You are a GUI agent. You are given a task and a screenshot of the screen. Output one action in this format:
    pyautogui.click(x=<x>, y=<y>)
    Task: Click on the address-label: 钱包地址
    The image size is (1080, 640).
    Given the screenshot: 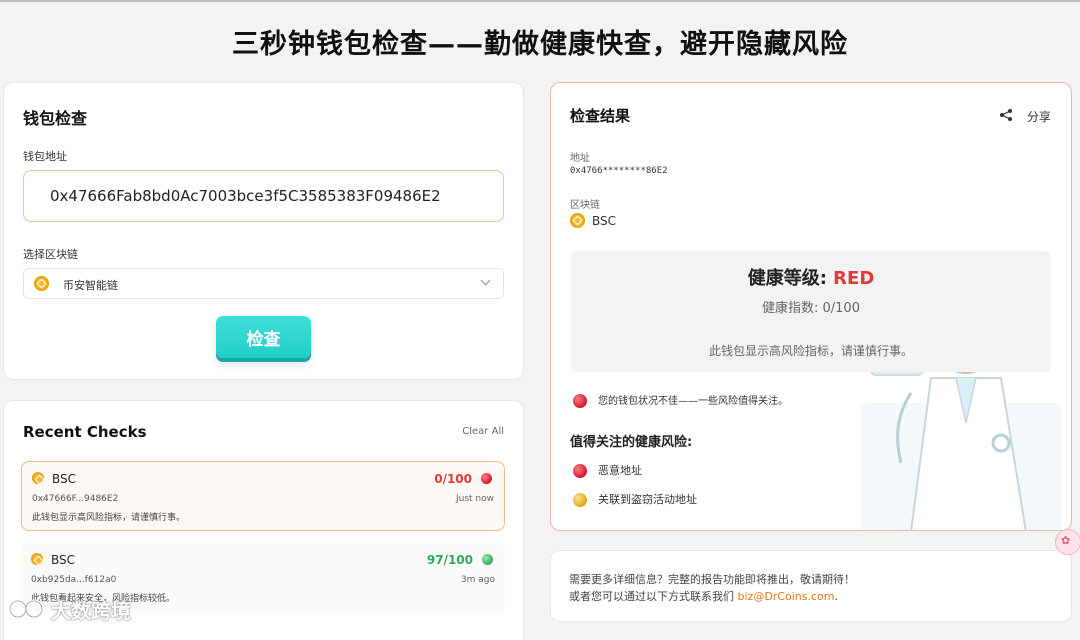 What is the action you would take?
    pyautogui.click(x=45, y=156)
    